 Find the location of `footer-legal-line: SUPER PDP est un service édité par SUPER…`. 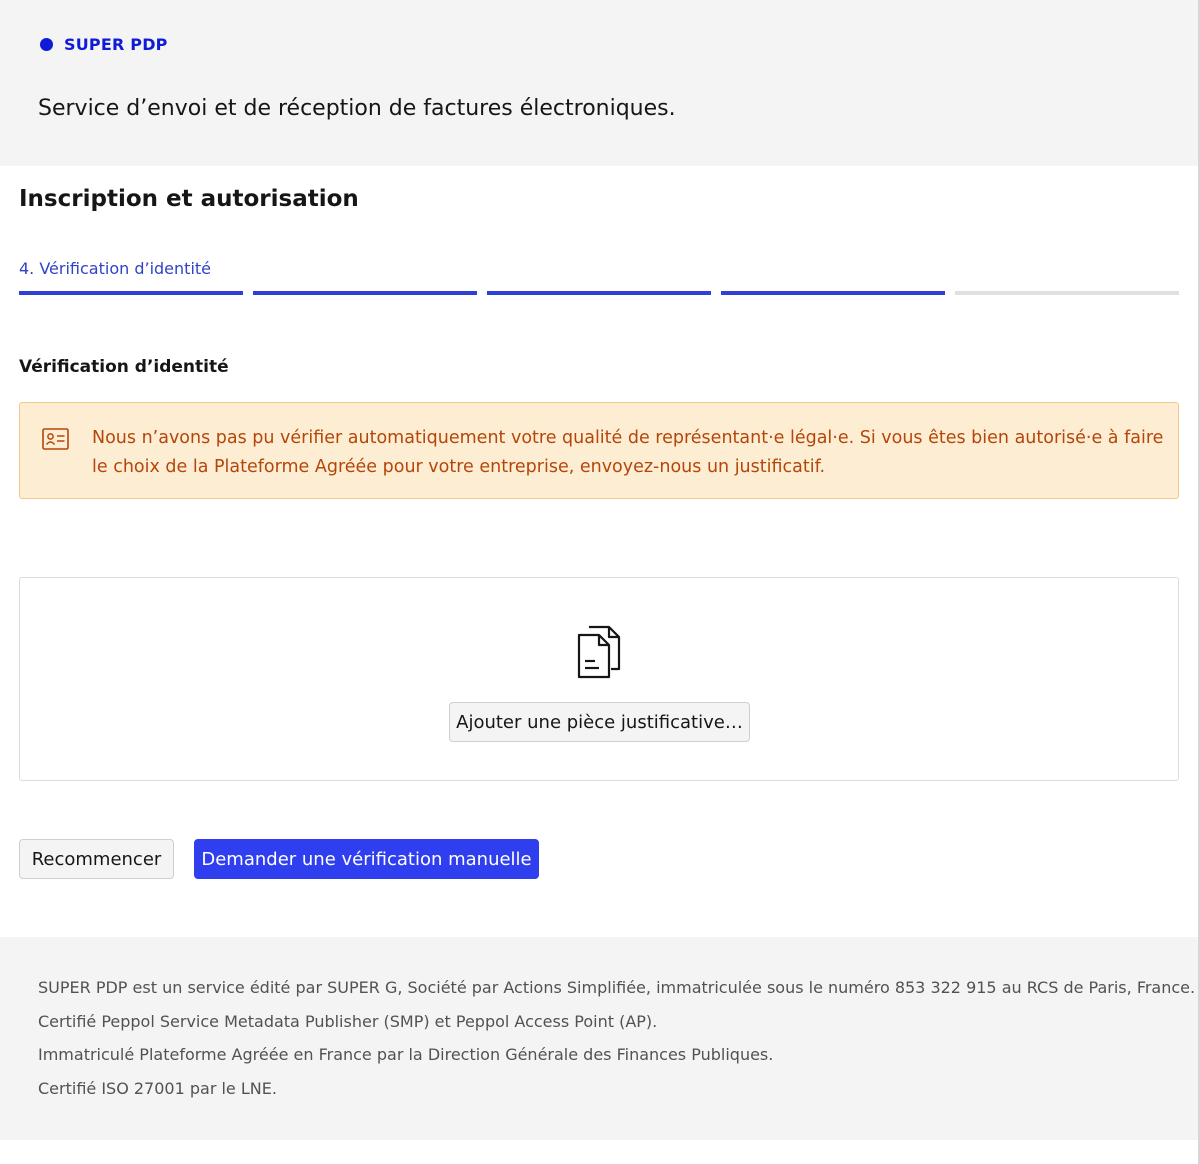

footer-legal-line: SUPER PDP est un service édité par SUPER… is located at coordinates (617, 987).